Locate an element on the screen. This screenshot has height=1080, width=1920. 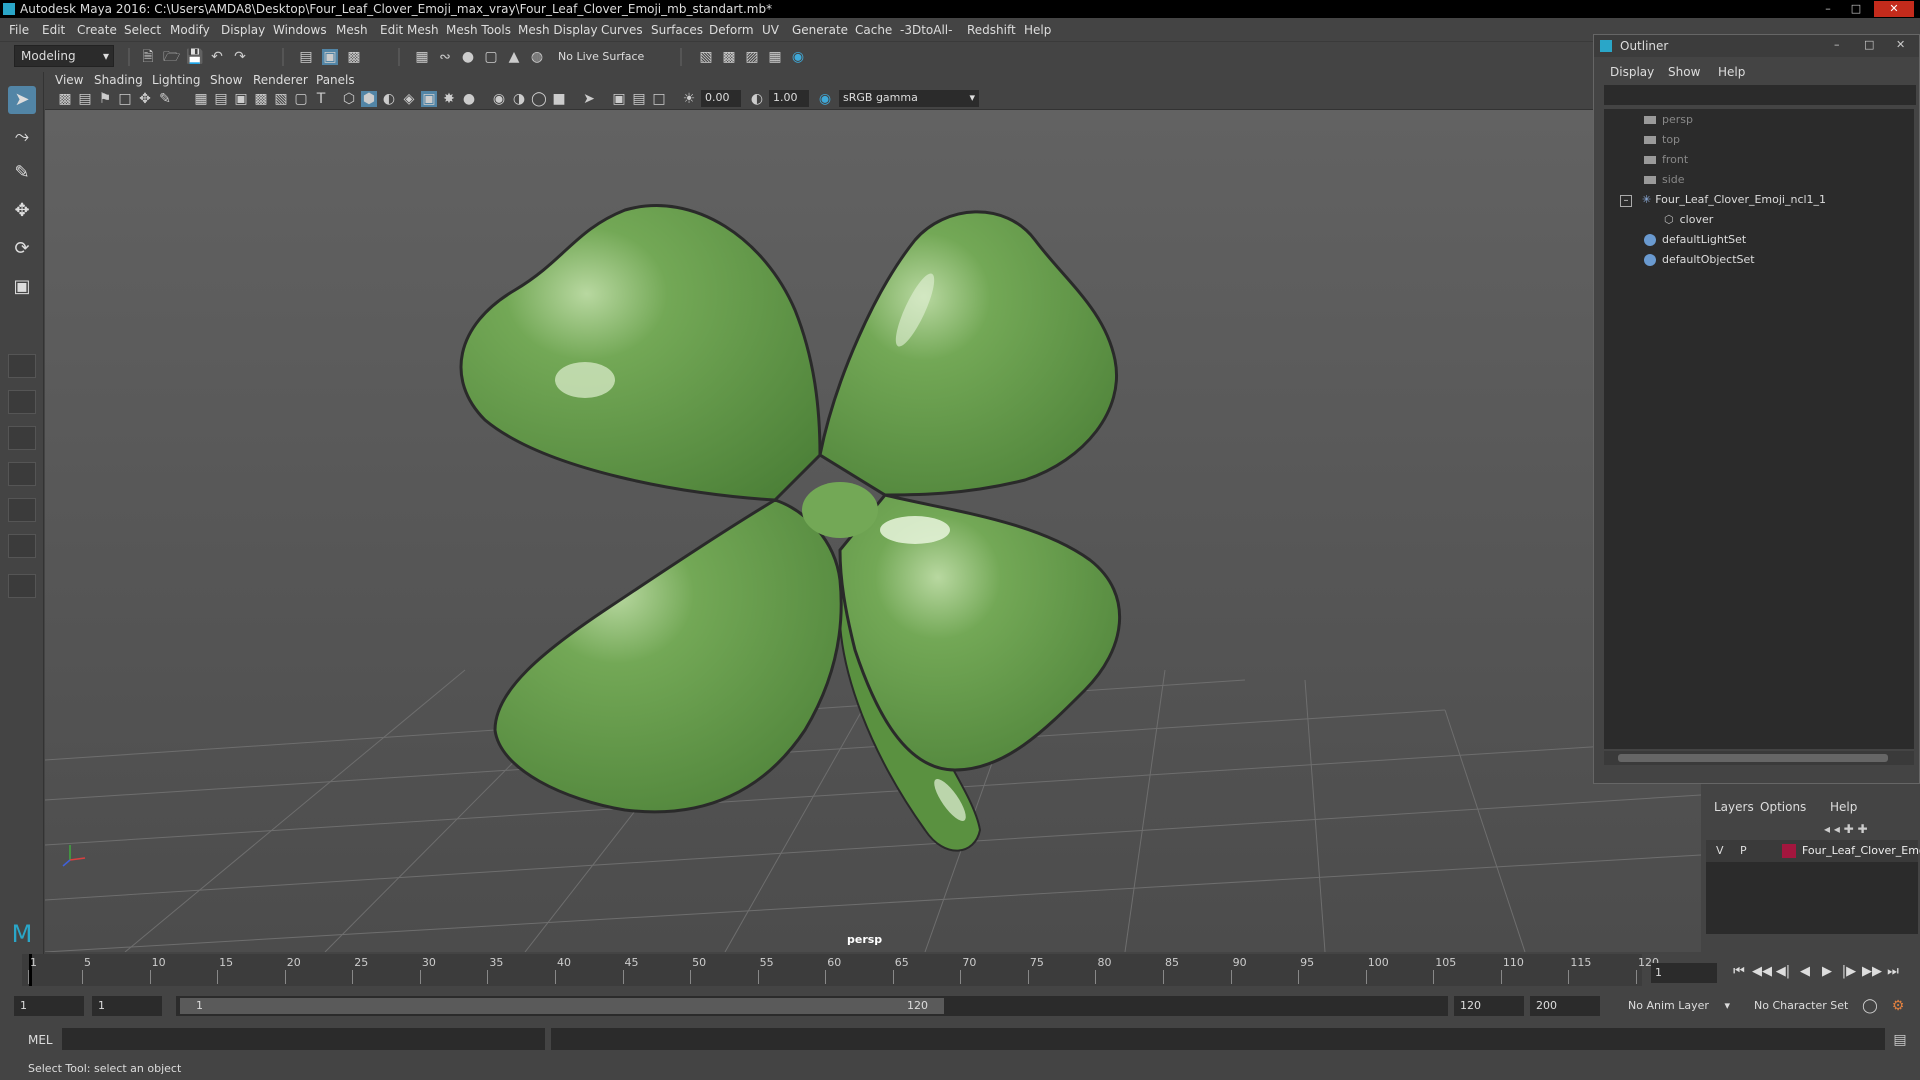
gamma-icon: ◐ is located at coordinates (757, 99).